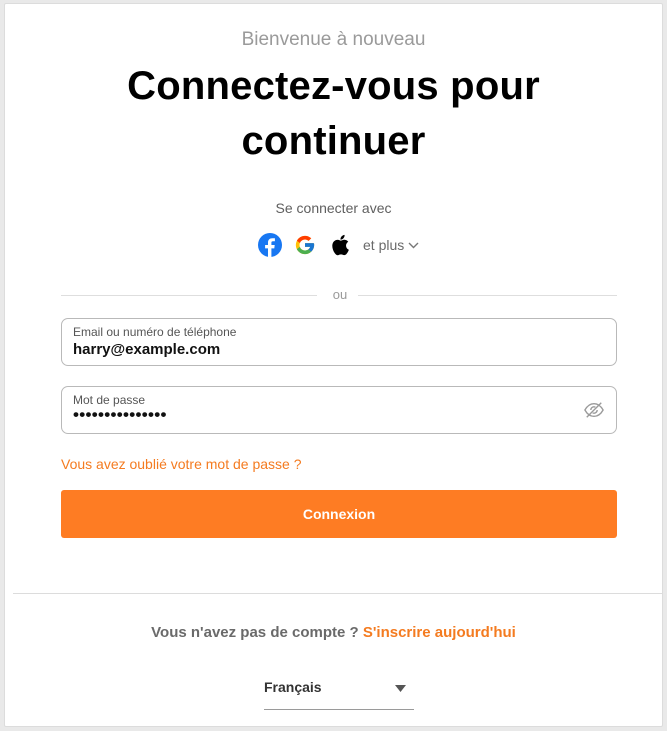 The height and width of the screenshot is (731, 667). Describe the element at coordinates (339, 410) in the screenshot. I see `password-field: Mot de passe •••••••••••••••` at that location.